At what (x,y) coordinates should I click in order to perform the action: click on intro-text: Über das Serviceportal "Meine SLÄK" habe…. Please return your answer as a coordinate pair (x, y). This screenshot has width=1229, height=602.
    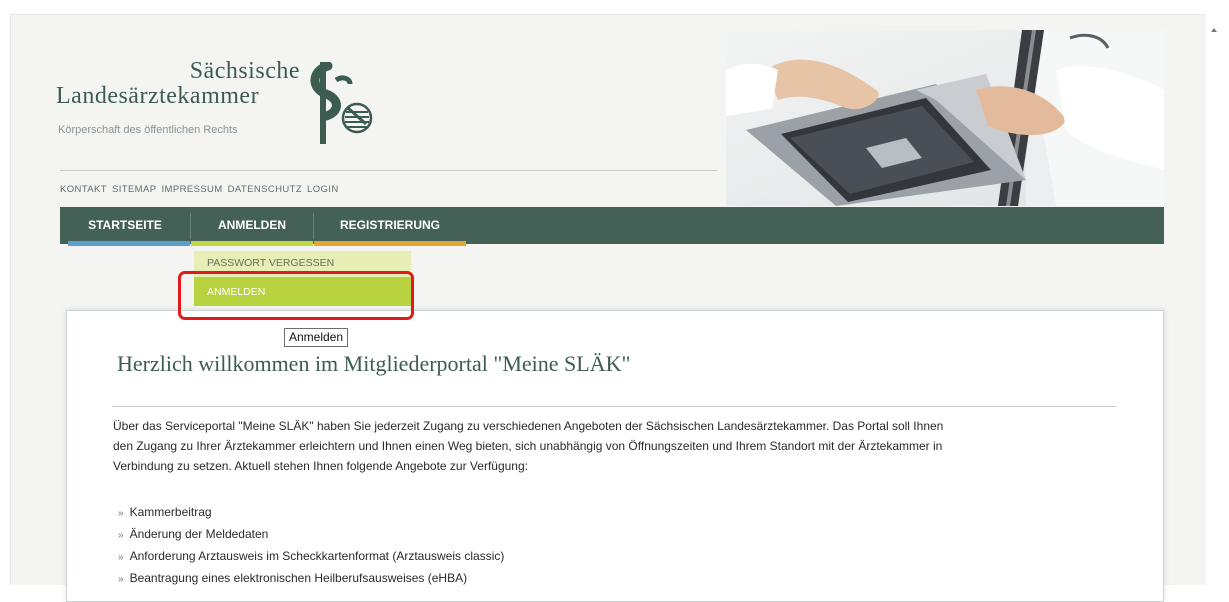
    Looking at the image, I should click on (613, 446).